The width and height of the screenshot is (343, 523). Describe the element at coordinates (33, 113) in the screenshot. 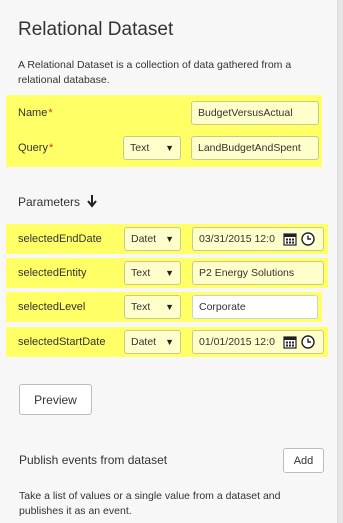

I see `name-label-text: Name` at that location.